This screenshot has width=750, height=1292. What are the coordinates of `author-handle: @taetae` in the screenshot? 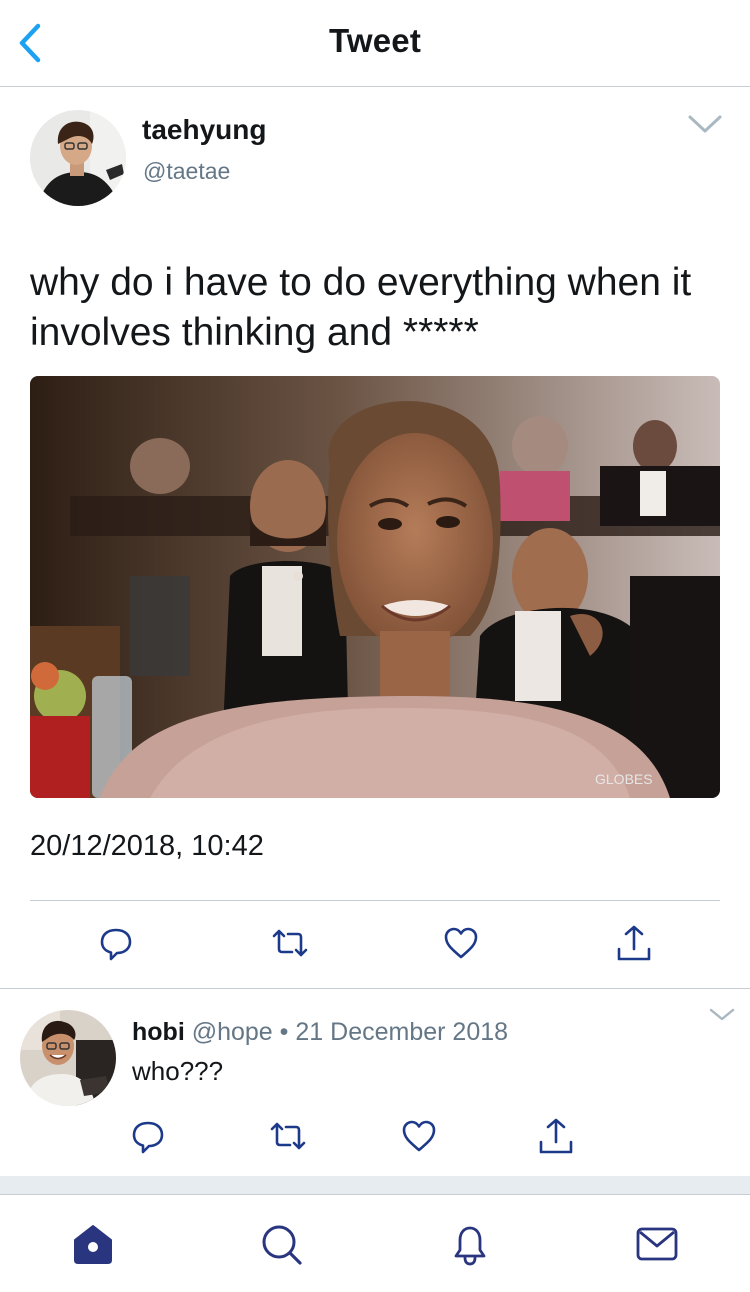 It's located at (186, 171).